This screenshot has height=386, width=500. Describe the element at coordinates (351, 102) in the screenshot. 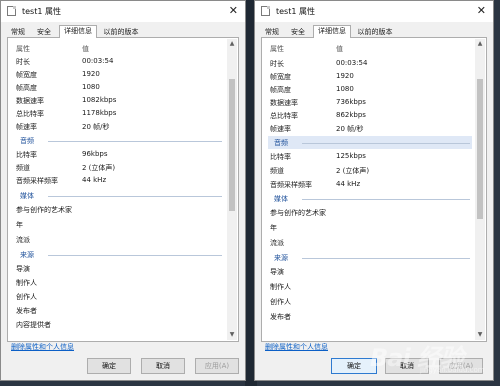

I see `property-value: 736kbps` at that location.